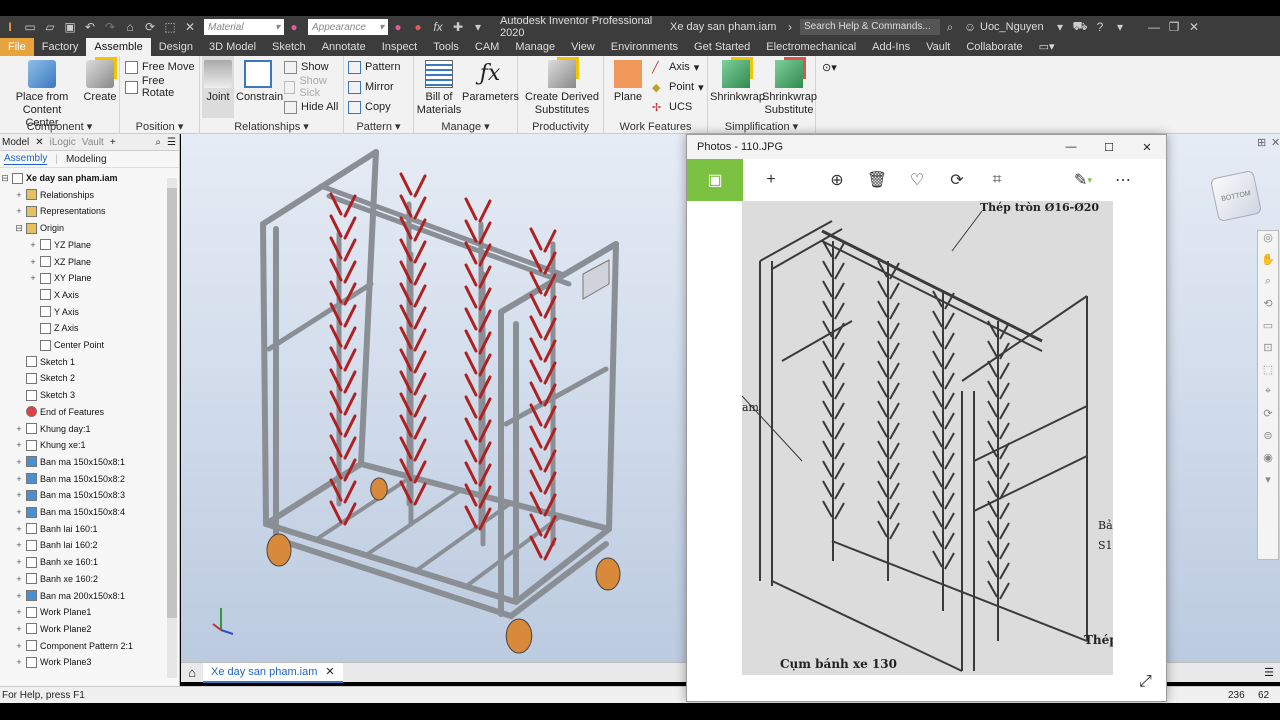 Image resolution: width=1280 pixels, height=720 pixels. What do you see at coordinates (1268, 374) in the screenshot?
I see `zoom-window-icon: ⬚` at bounding box center [1268, 374].